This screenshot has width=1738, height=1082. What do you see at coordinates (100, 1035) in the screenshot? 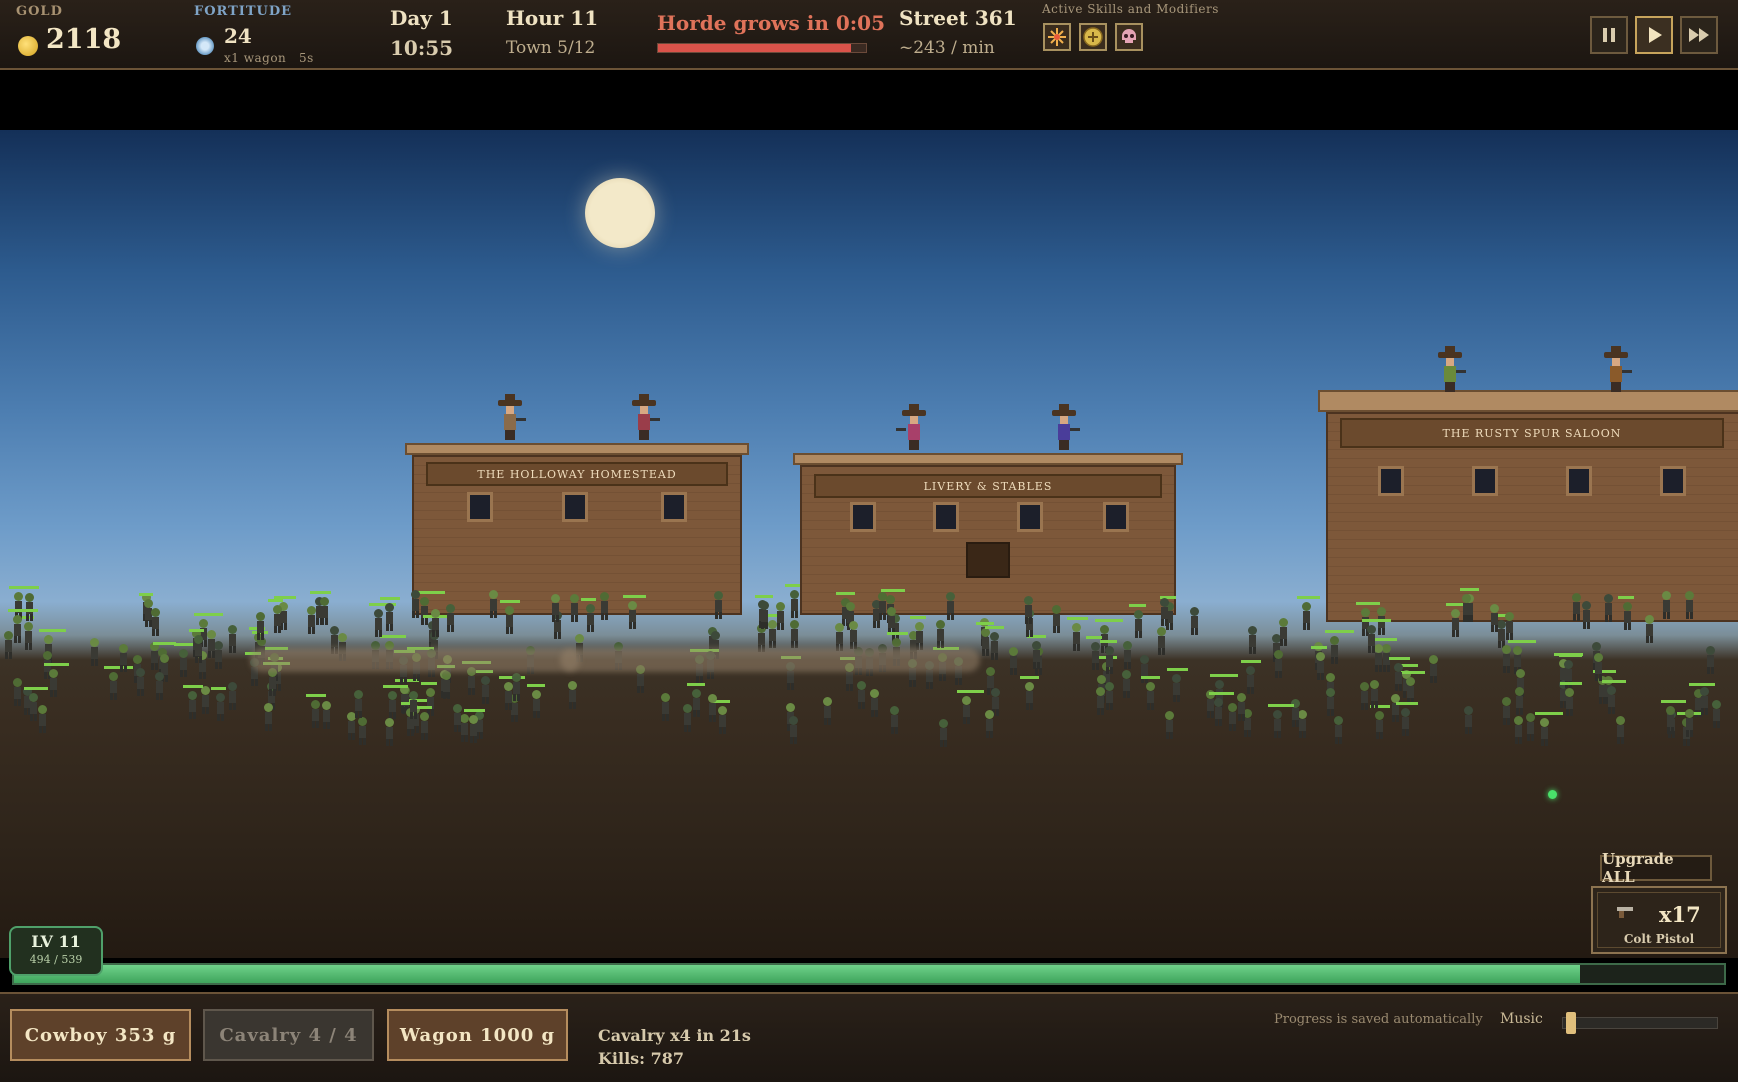
I see `buy-cowboy-button: Cowboy 353 g` at bounding box center [100, 1035].